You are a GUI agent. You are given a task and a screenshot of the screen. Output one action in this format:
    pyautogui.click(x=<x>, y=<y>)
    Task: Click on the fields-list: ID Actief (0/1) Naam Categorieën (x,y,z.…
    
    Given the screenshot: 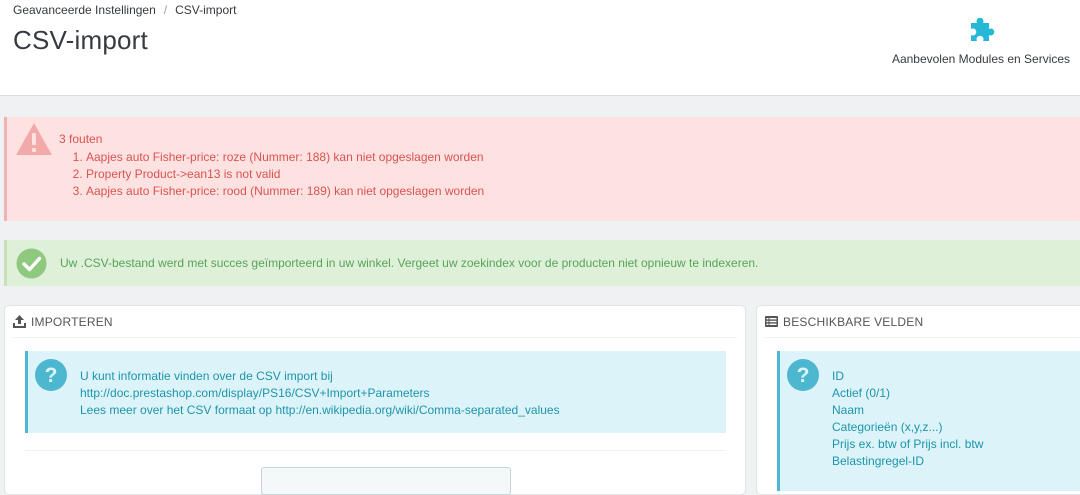 What is the action you would take?
    pyautogui.click(x=907, y=419)
    